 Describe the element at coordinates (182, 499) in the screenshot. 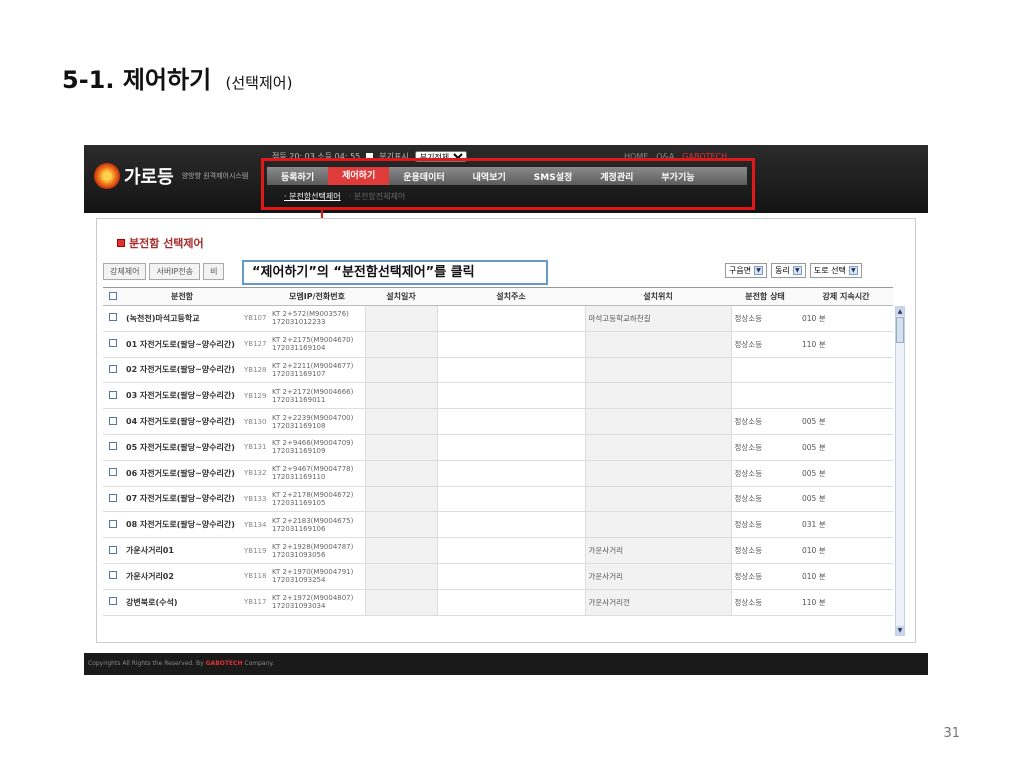

I see `row-name: 07 자전거도로(팔당~양수리간)` at that location.